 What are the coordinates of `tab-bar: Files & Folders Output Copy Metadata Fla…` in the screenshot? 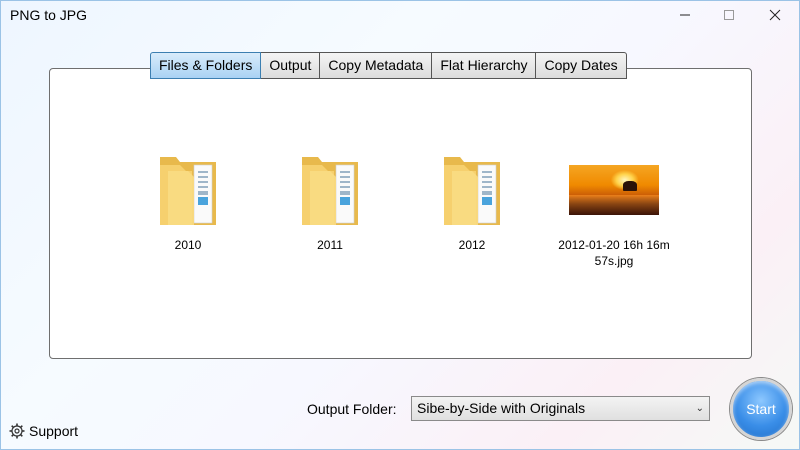 It's located at (388, 65).